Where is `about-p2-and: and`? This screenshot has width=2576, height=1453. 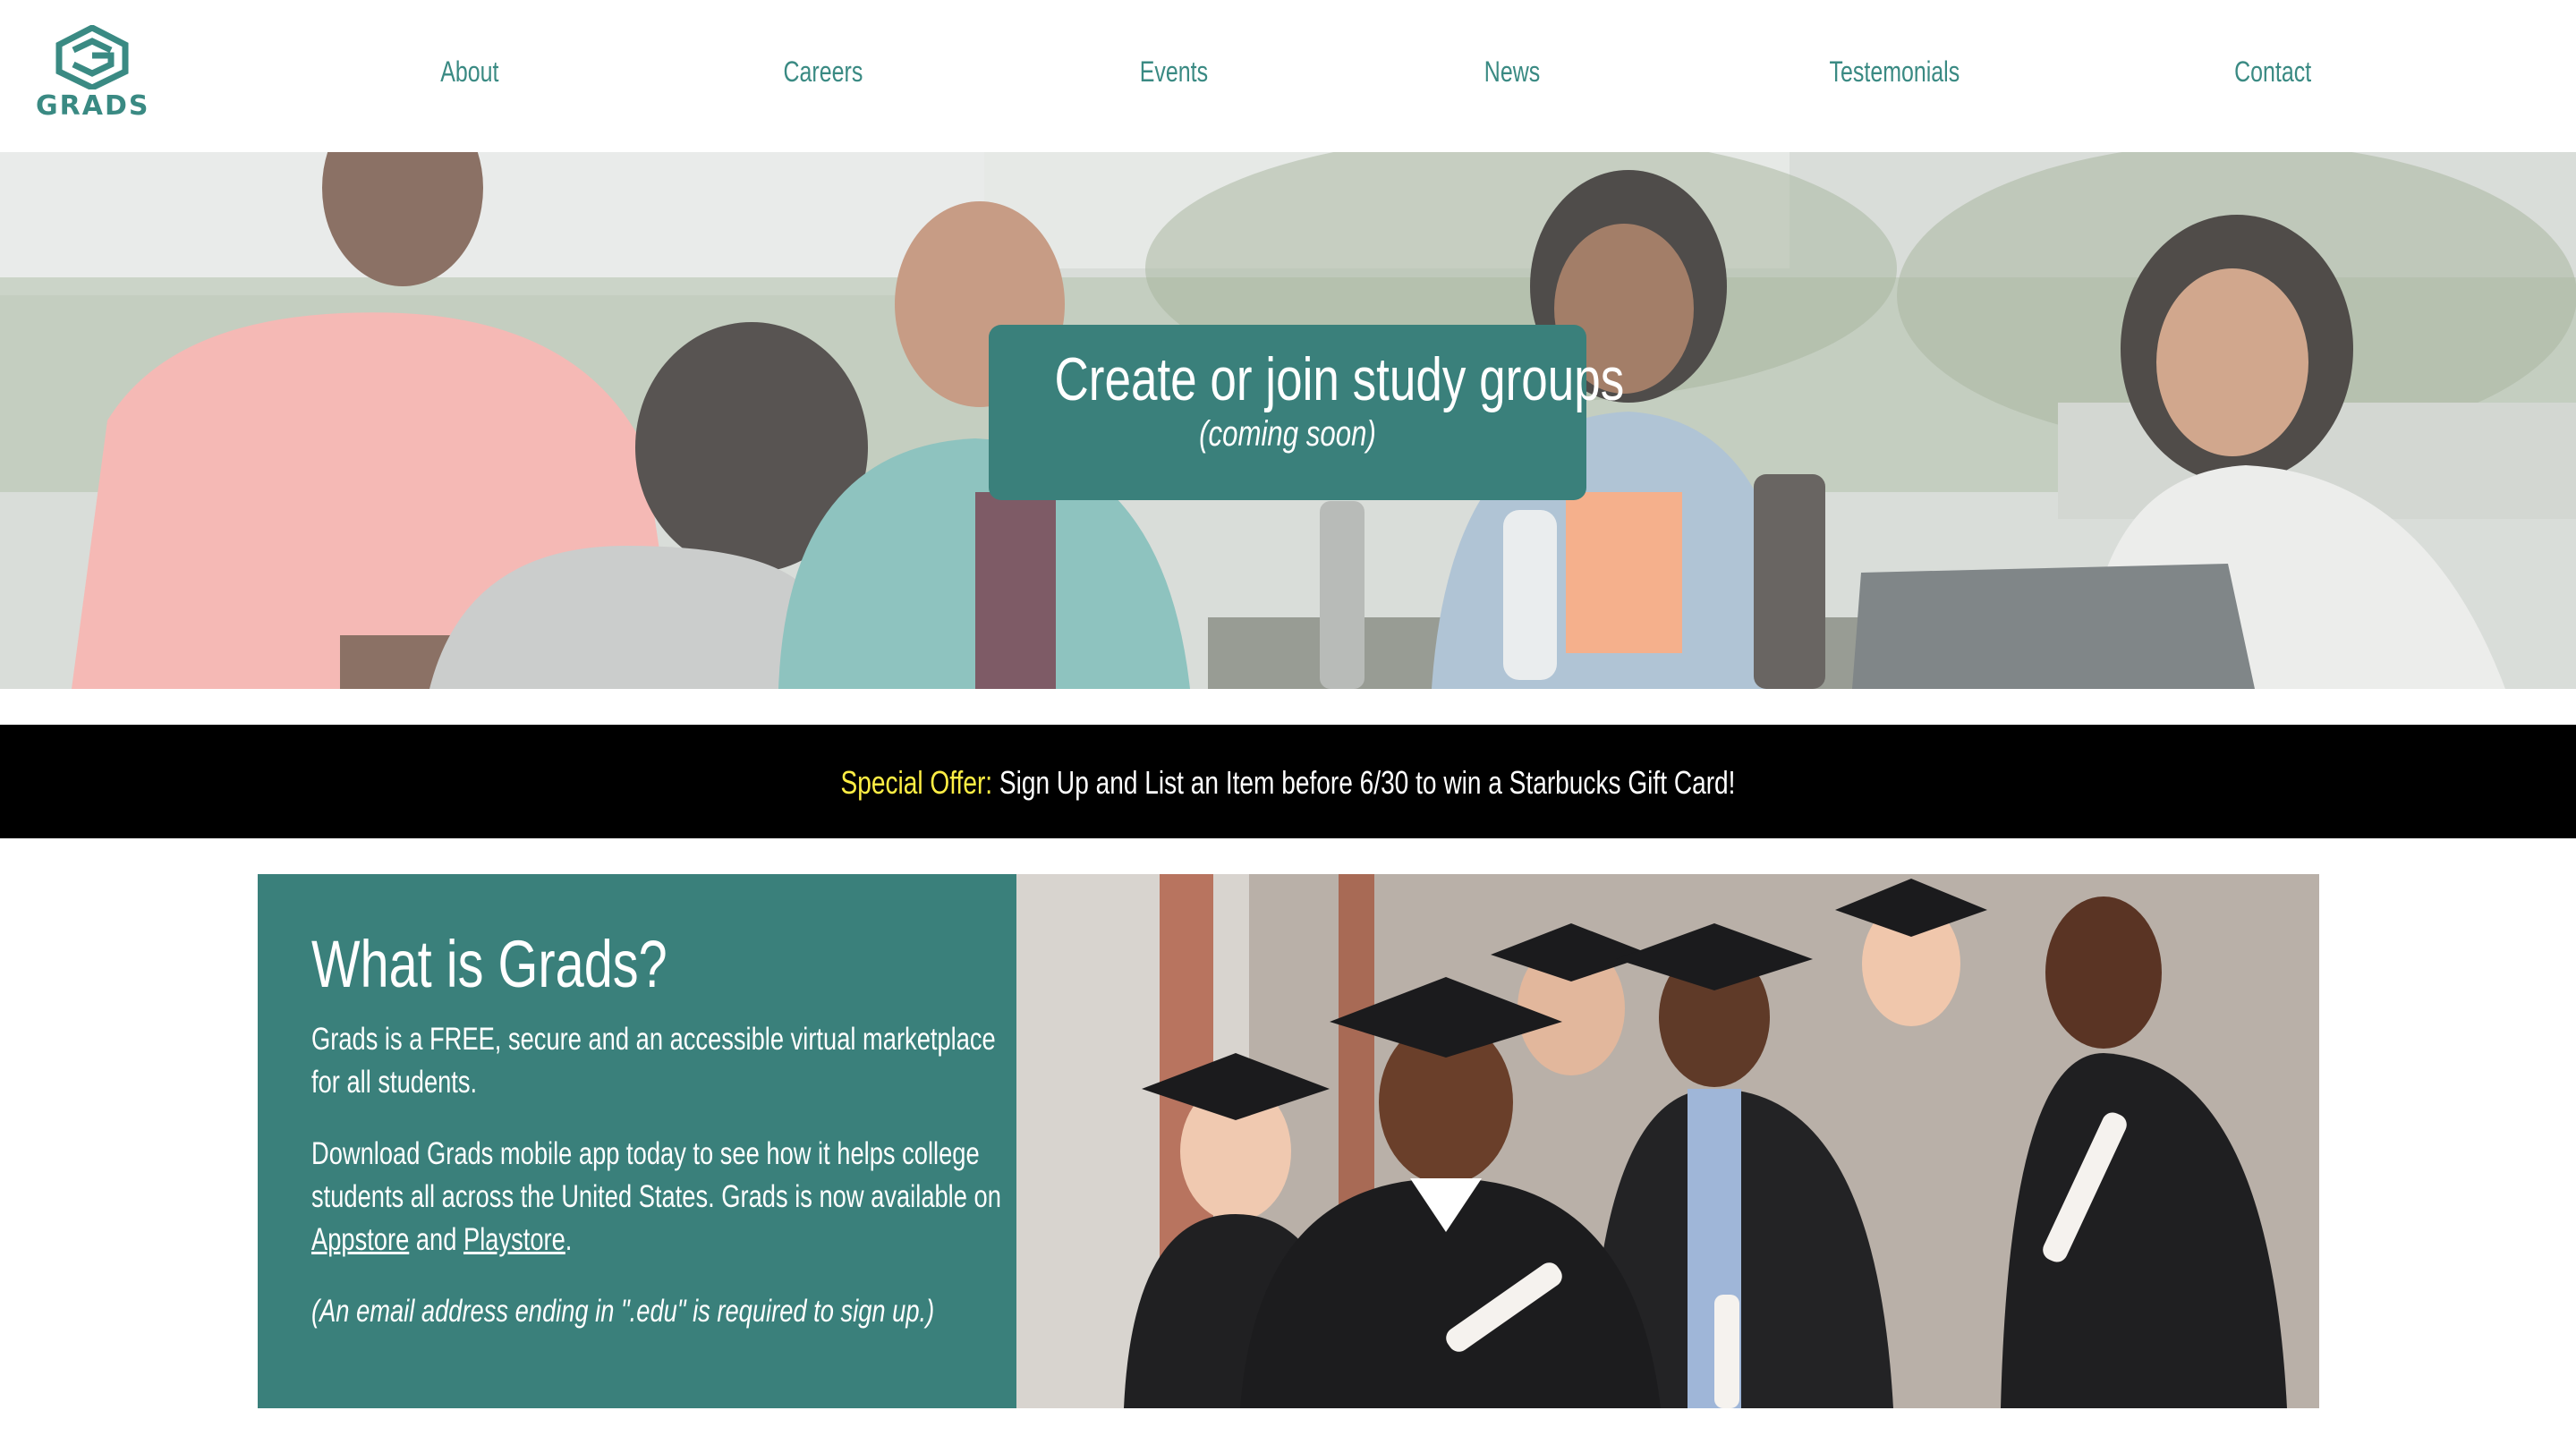
about-p2-and: and is located at coordinates (436, 1239).